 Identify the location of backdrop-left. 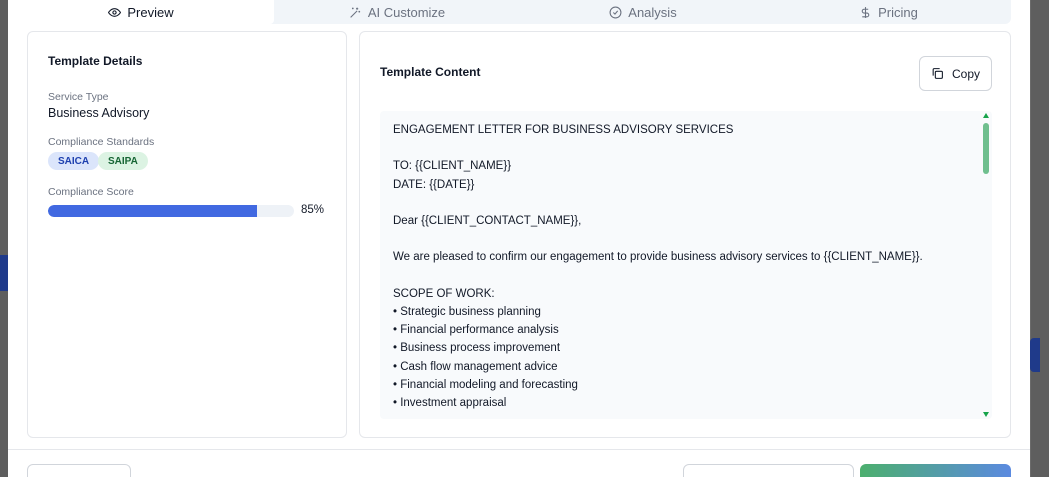
(4, 238).